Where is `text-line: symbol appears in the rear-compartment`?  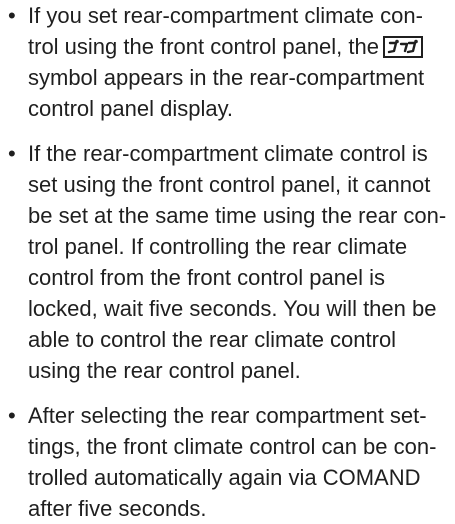 text-line: symbol appears in the rear-compartment is located at coordinates (226, 77).